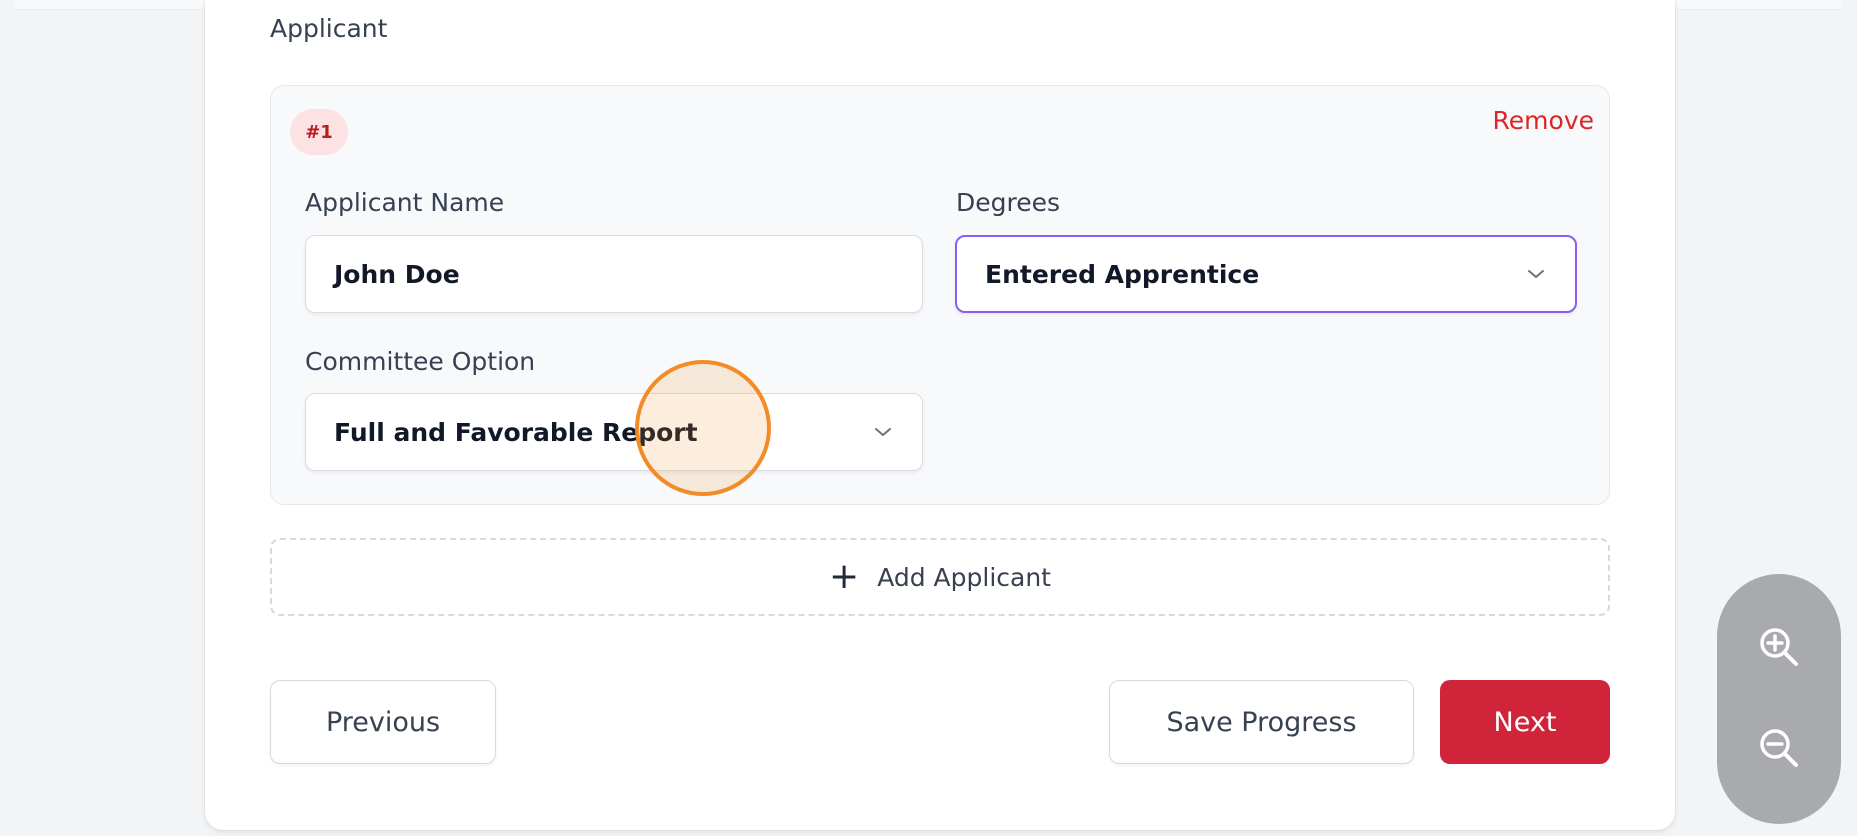  I want to click on degrees-value: Entered Apprentice, so click(1122, 274).